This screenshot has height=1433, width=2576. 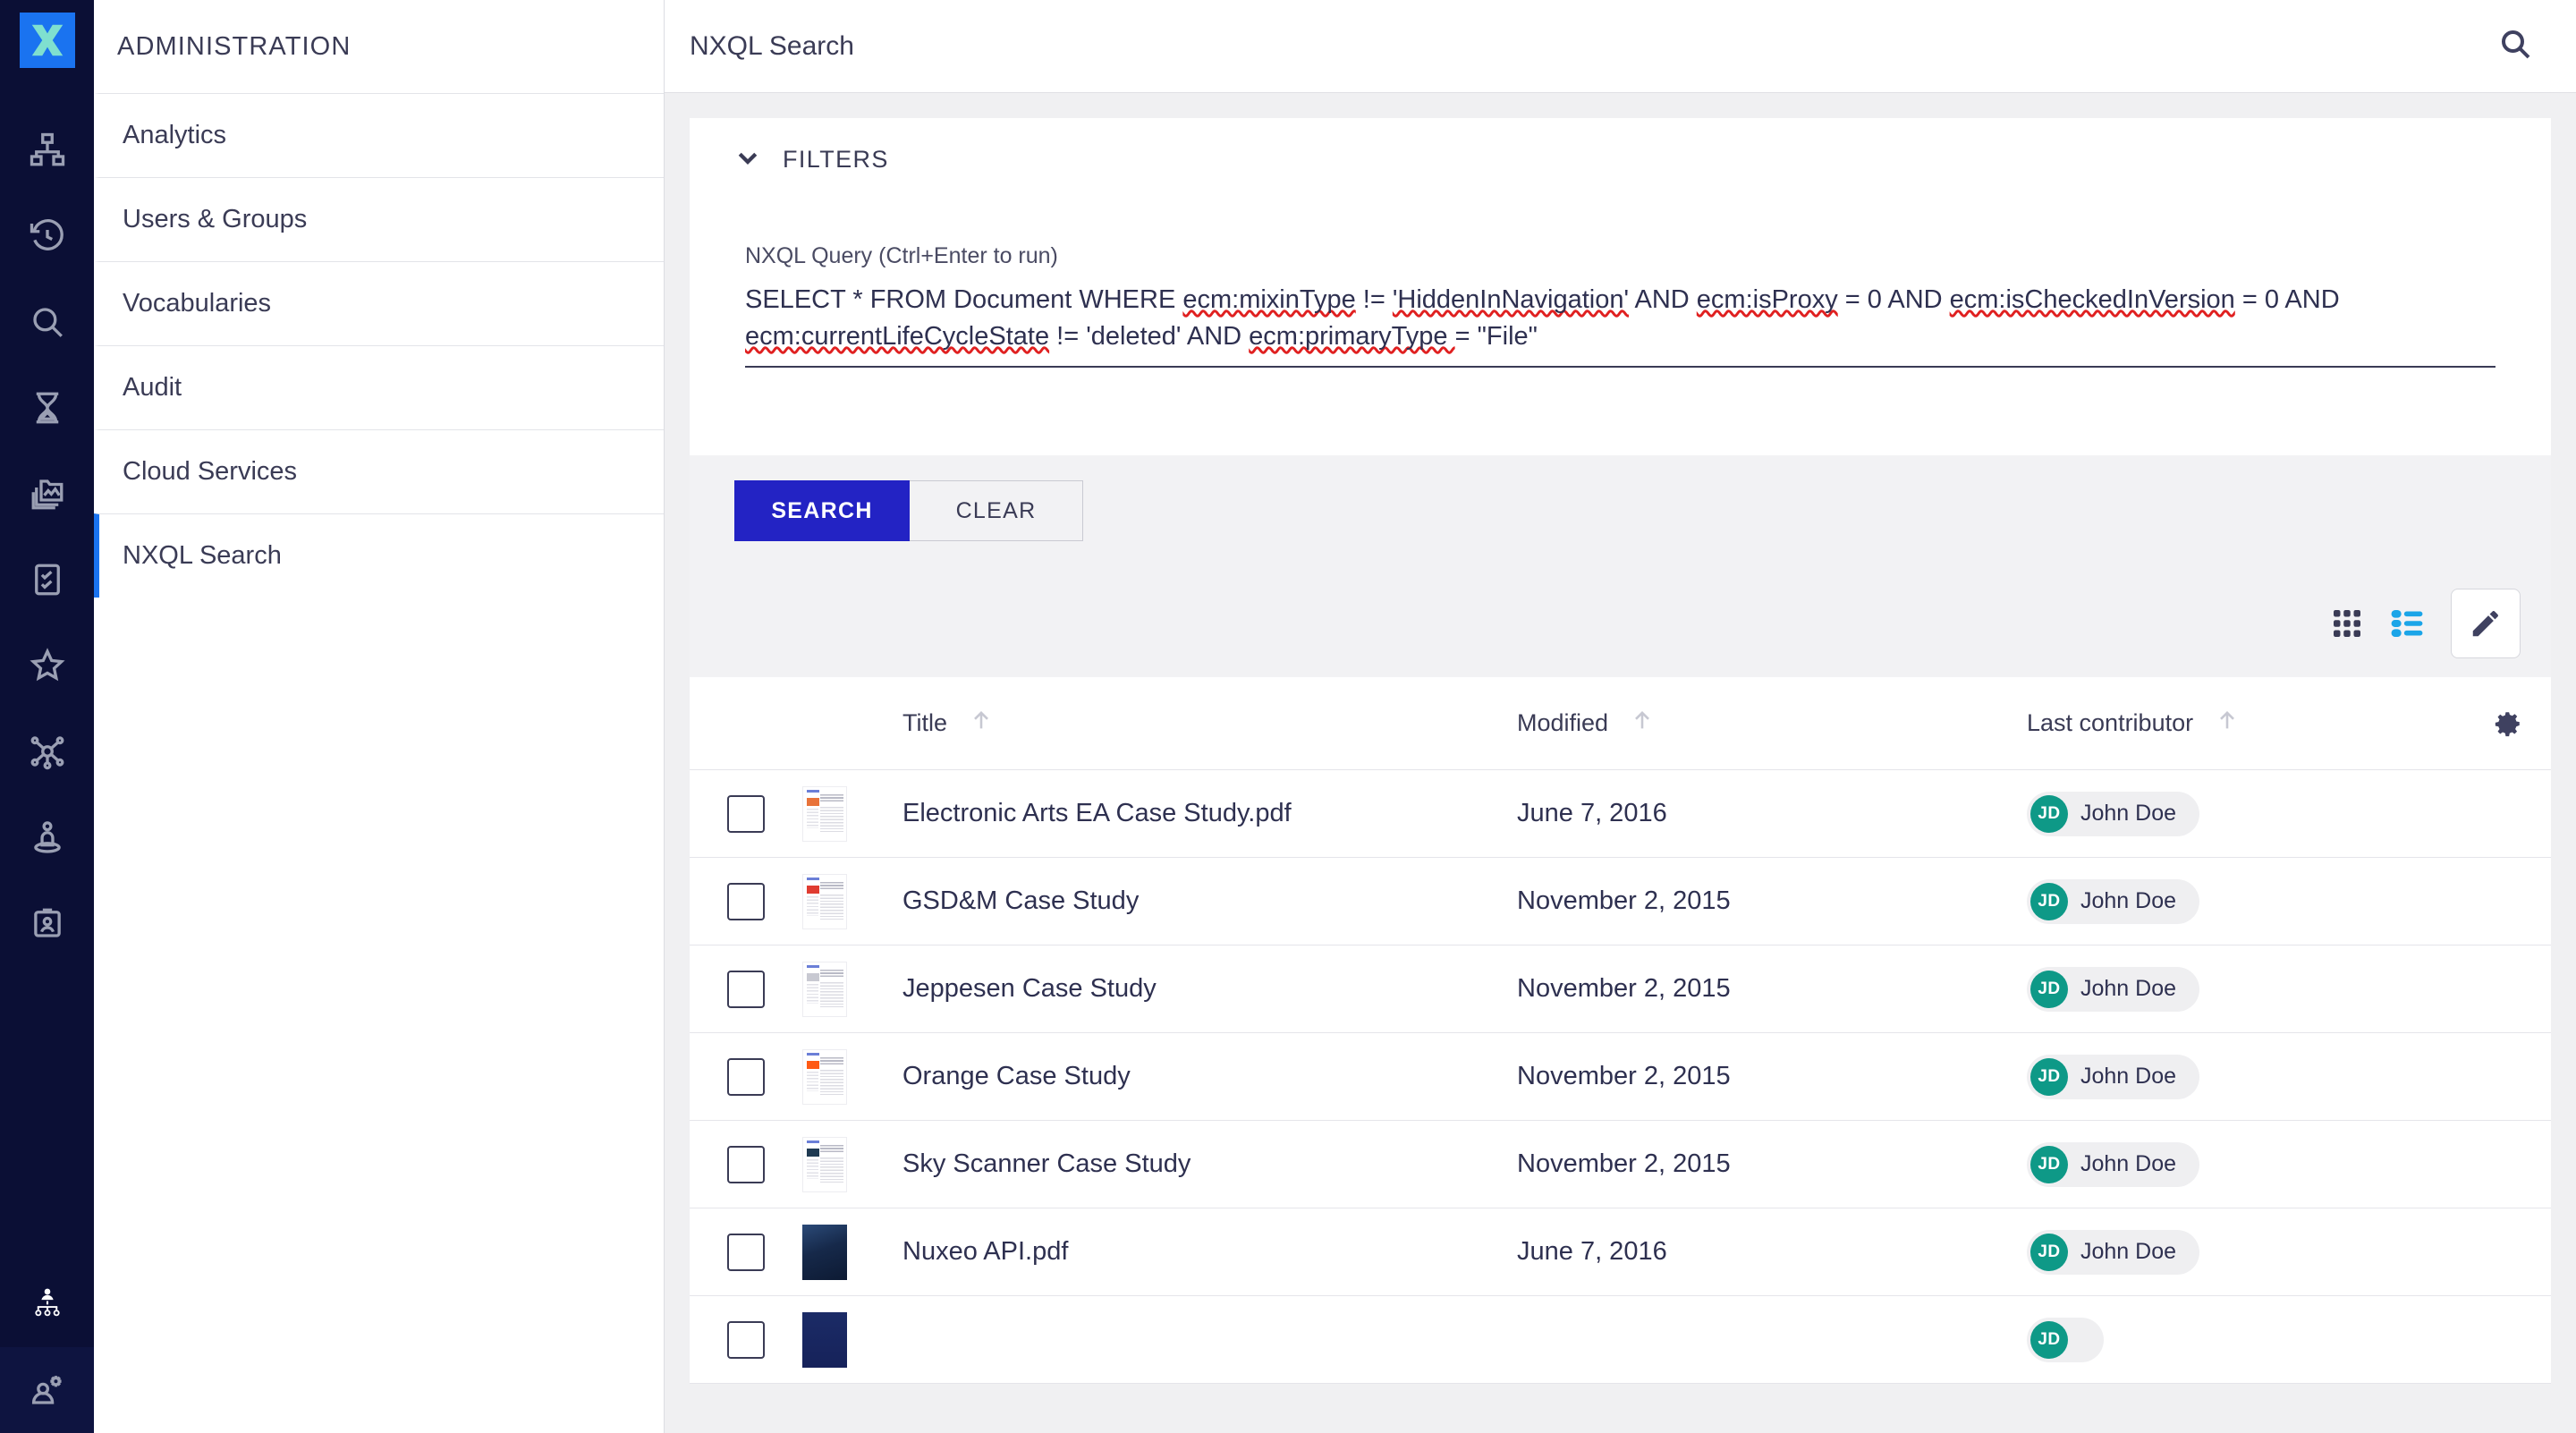 What do you see at coordinates (379, 135) in the screenshot?
I see `sidebar-item-analytics: Analytics` at bounding box center [379, 135].